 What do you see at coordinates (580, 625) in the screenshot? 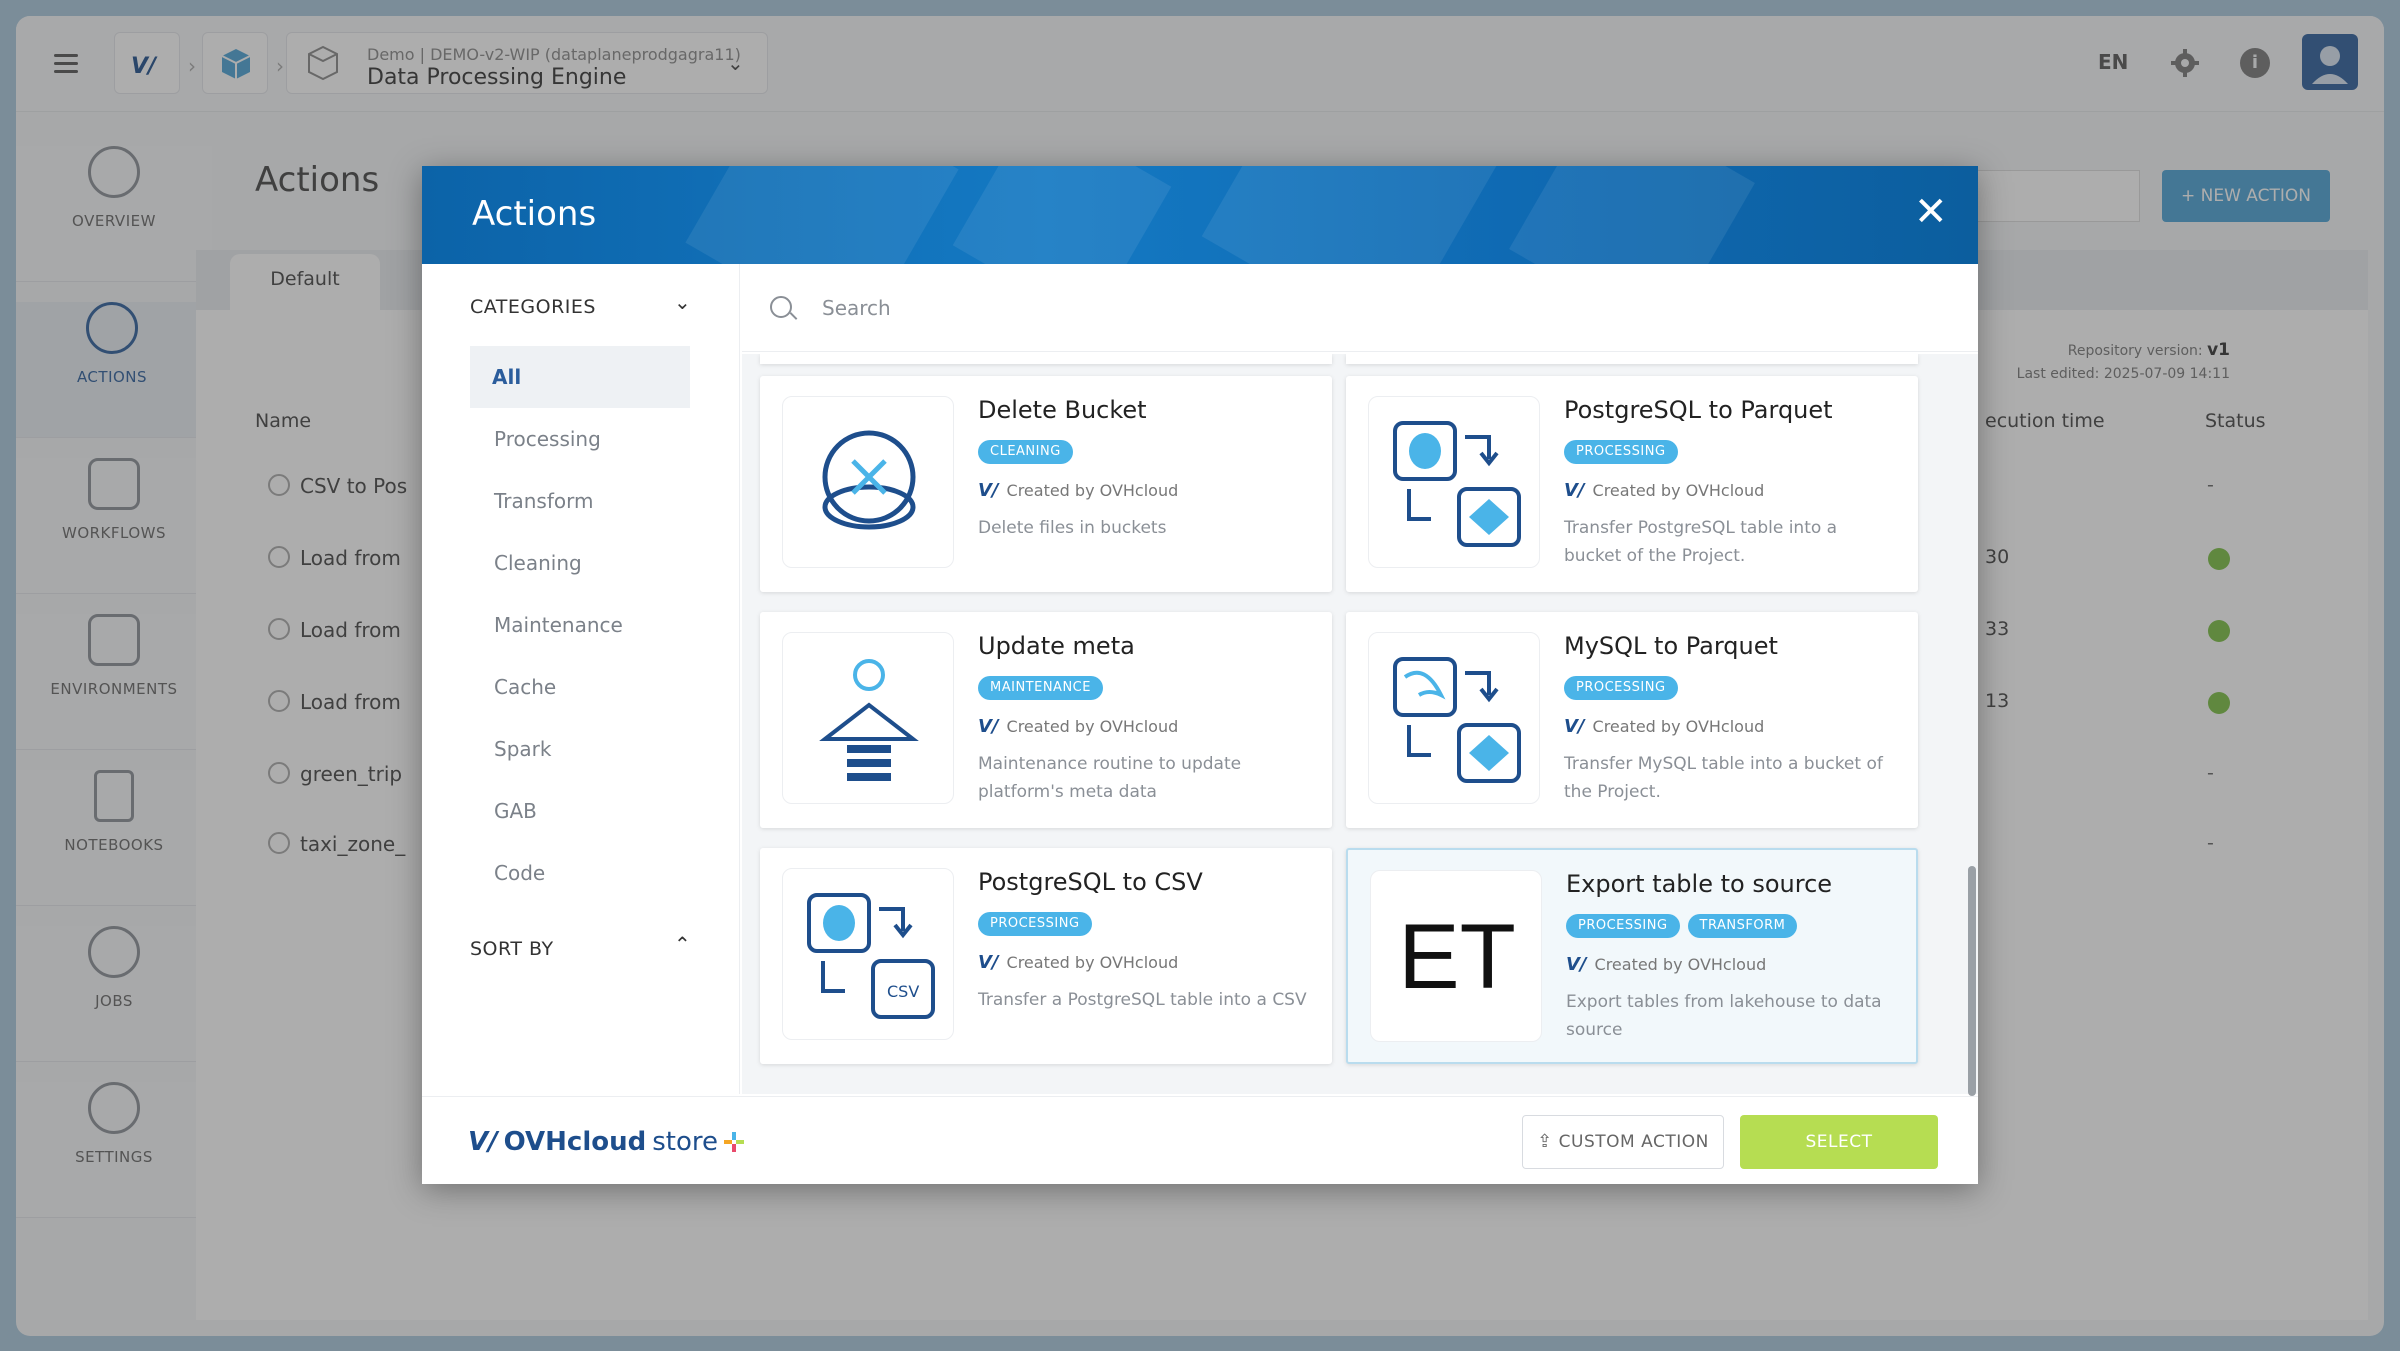
I see `category-maintenance: Maintenance` at bounding box center [580, 625].